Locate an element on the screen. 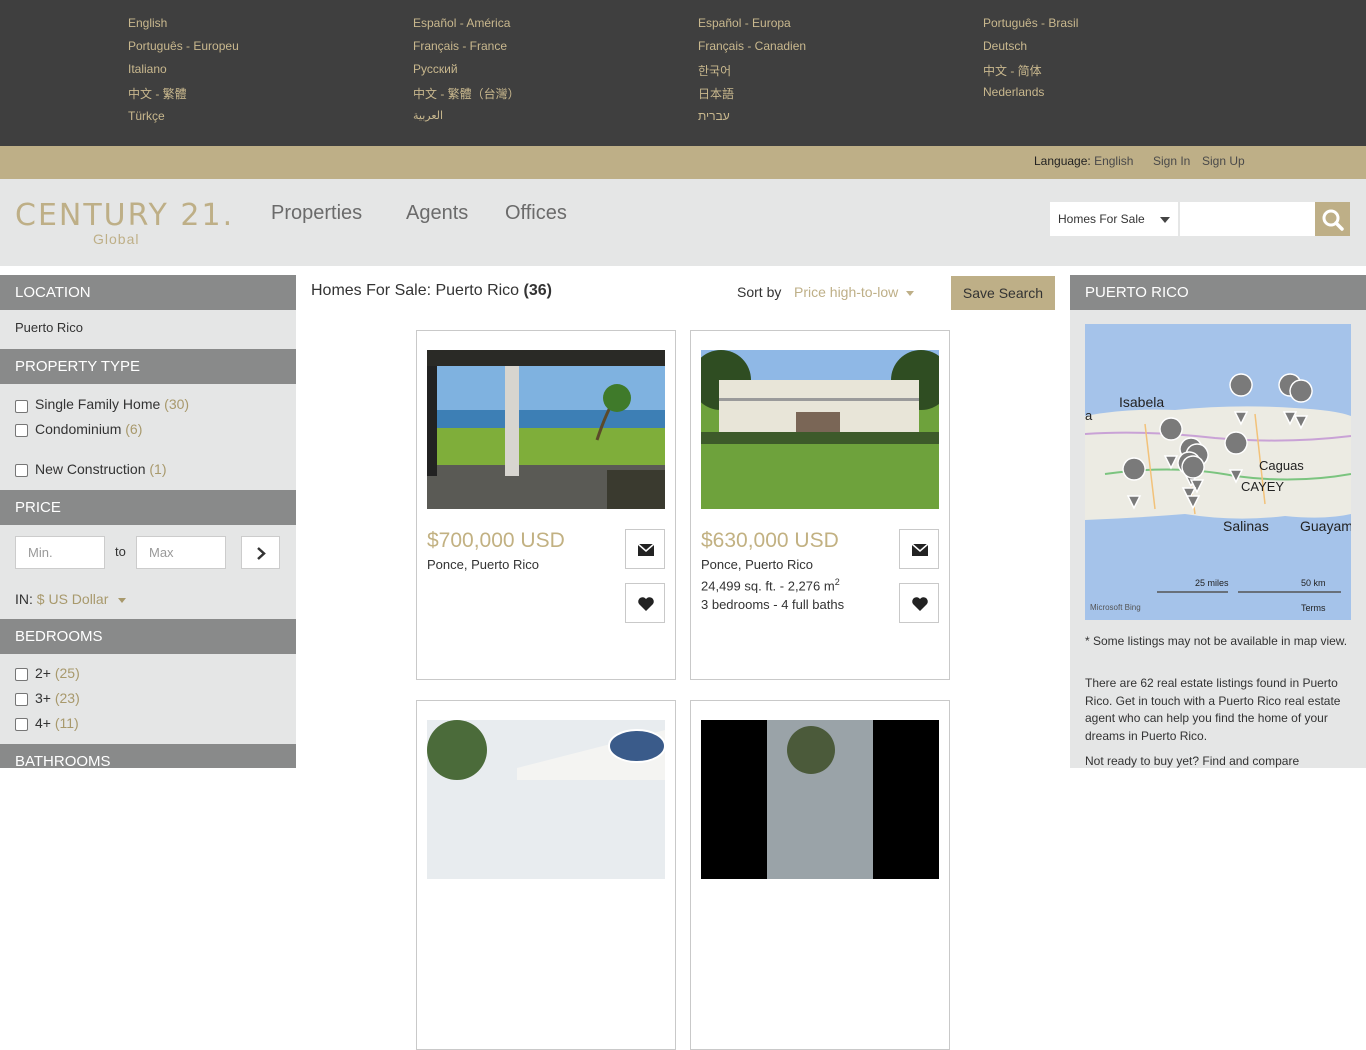 The image size is (1366, 1050). lang-link: Français - France is located at coordinates (460, 46).